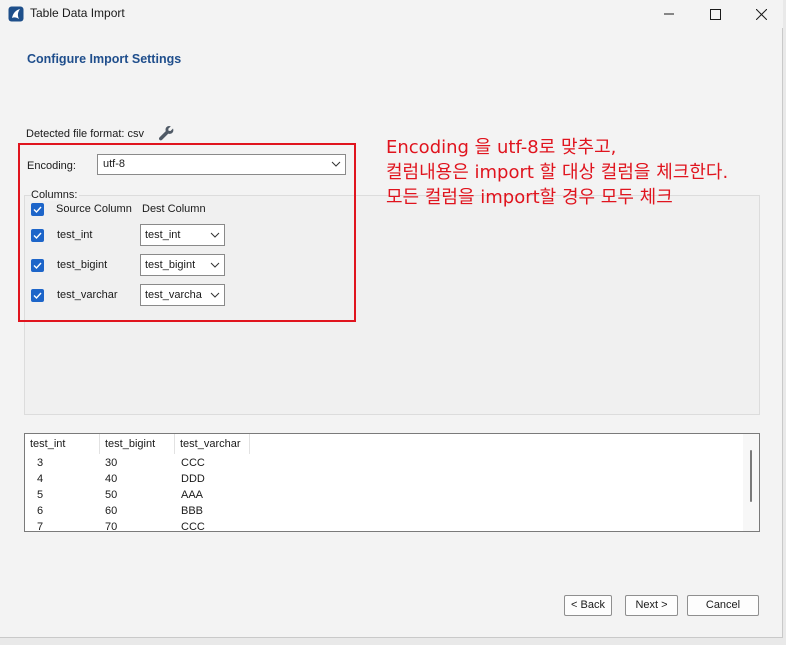 The height and width of the screenshot is (645, 786). What do you see at coordinates (166, 133) in the screenshot?
I see `wrench-icon` at bounding box center [166, 133].